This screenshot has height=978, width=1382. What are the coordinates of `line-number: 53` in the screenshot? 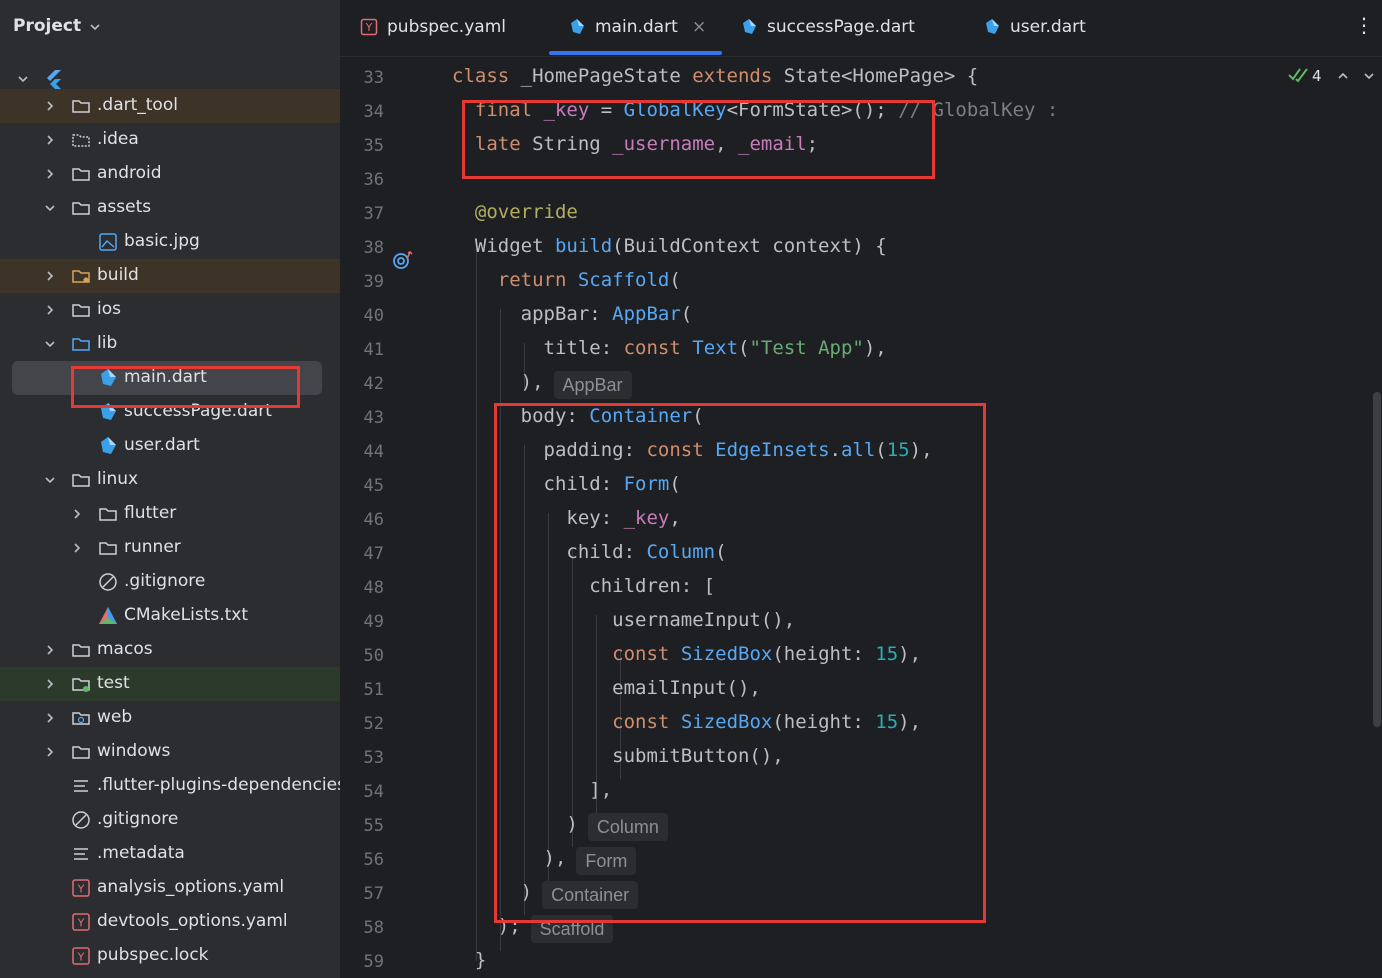 It's located at (373, 758).